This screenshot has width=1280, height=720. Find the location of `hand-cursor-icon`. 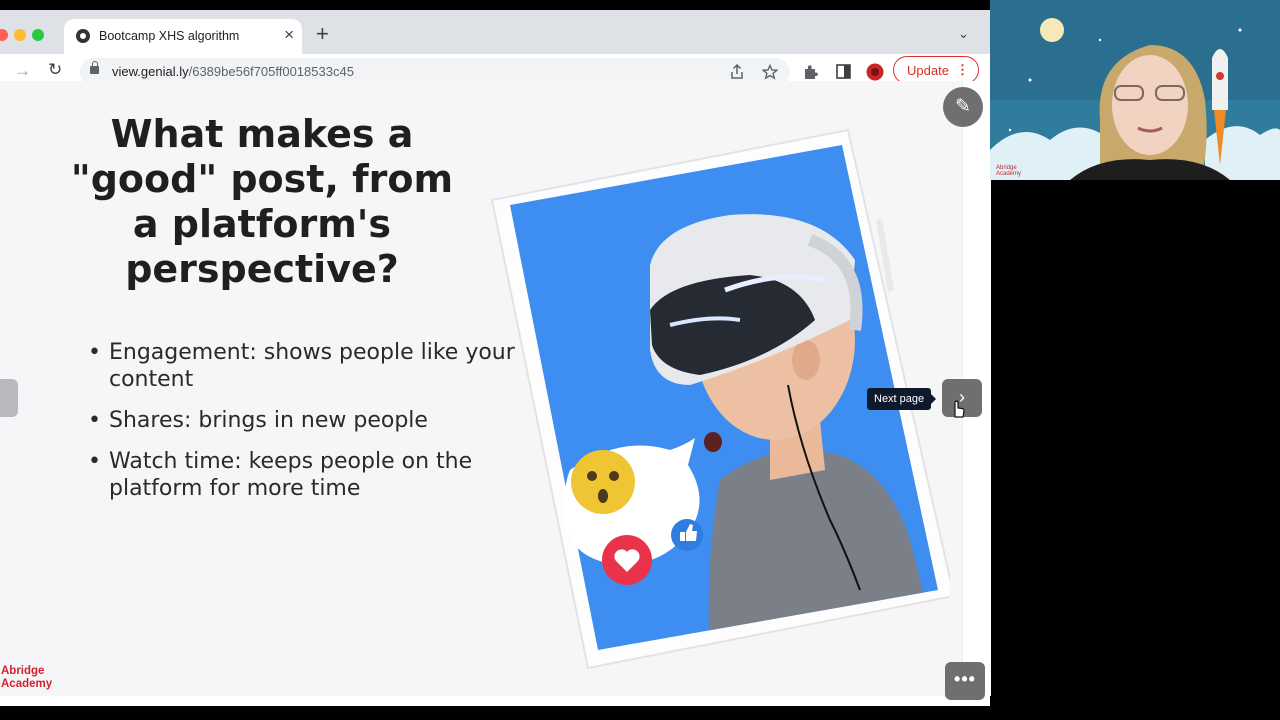

hand-cursor-icon is located at coordinates (959, 409).